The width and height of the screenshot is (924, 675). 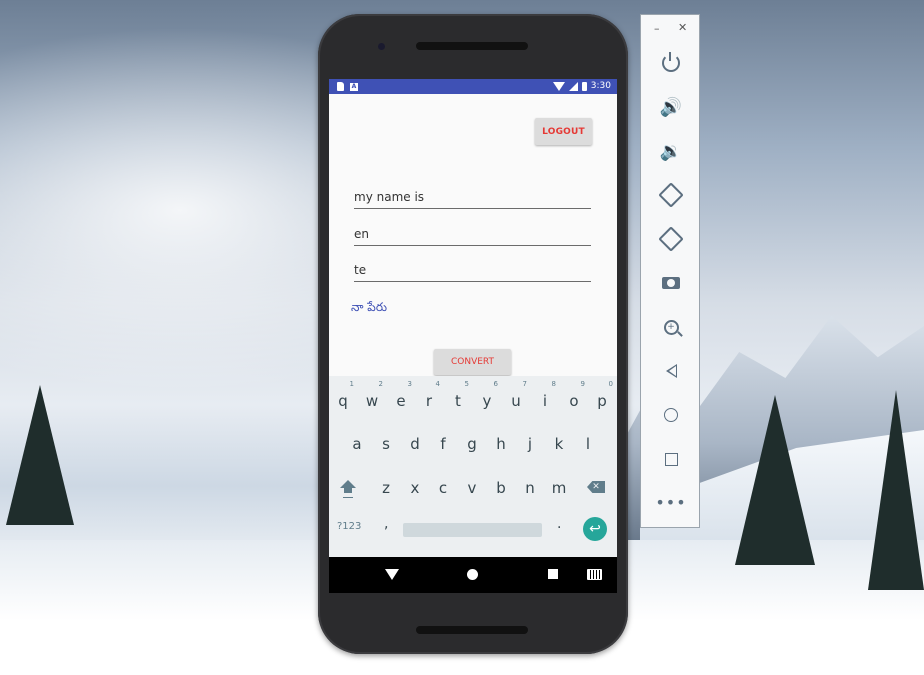 I want to click on keyboard-icon, so click(x=594, y=574).